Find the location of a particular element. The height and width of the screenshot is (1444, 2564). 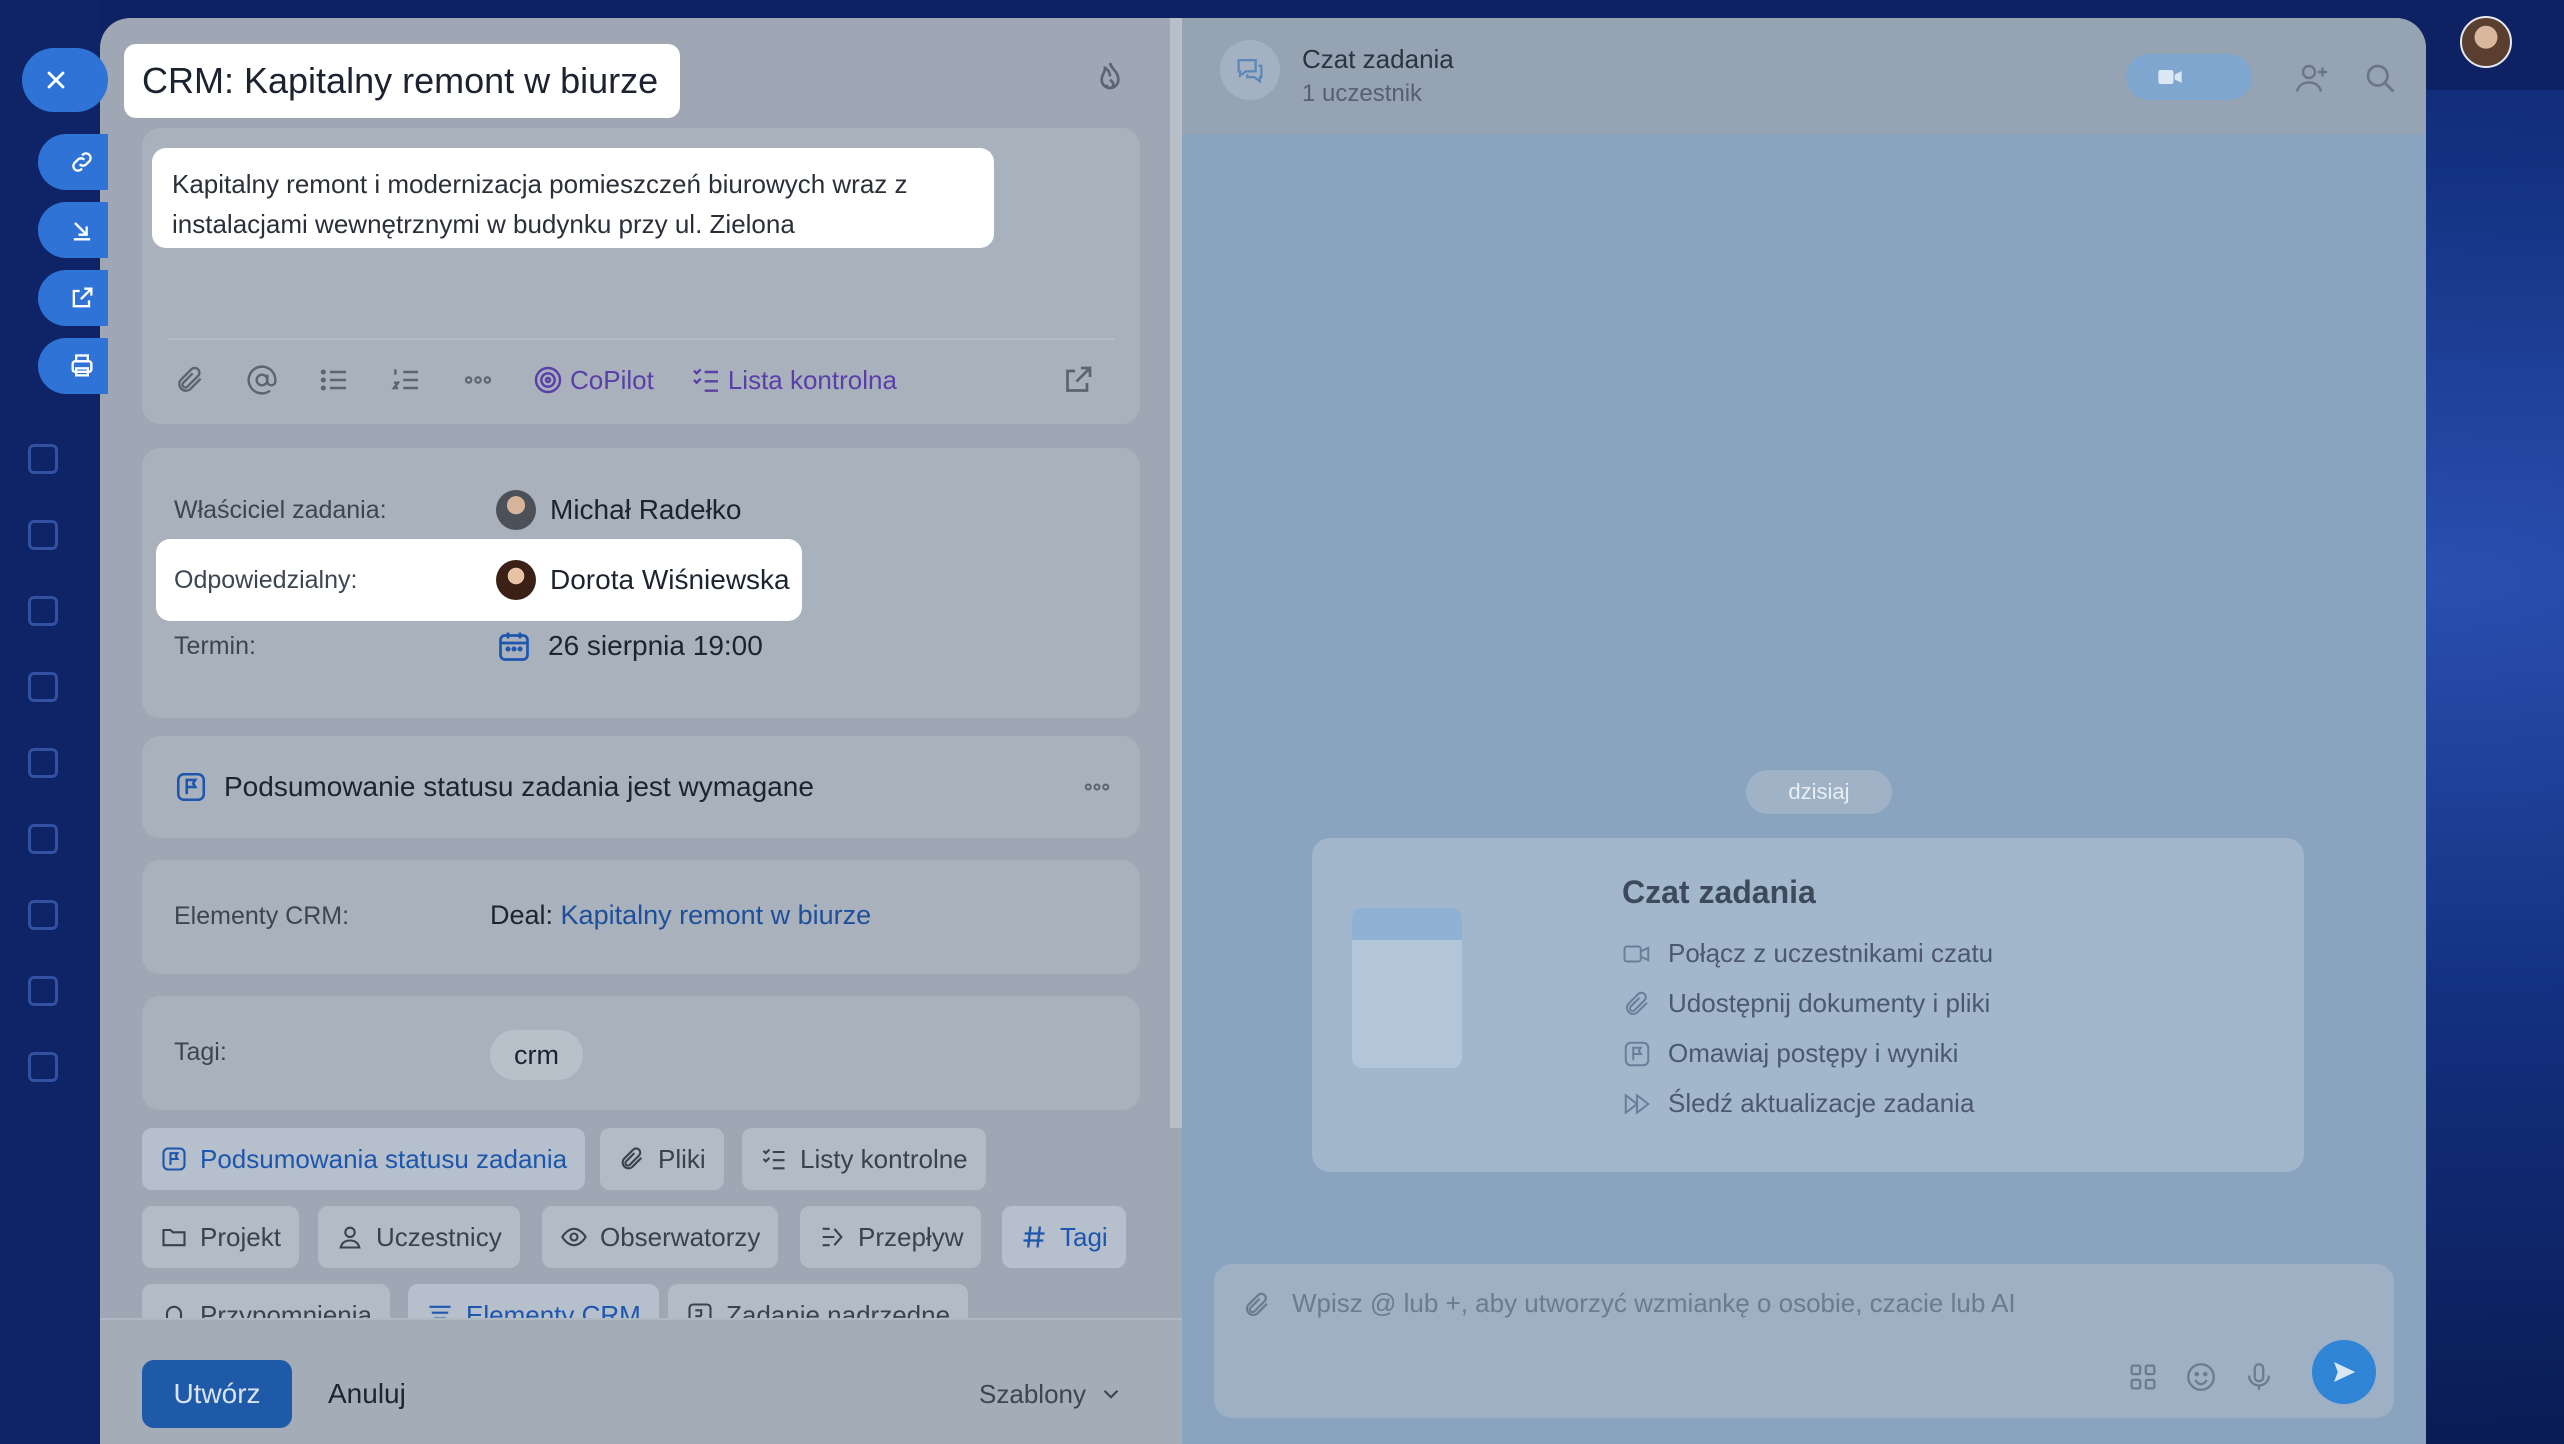

sidebar-store-icon is located at coordinates (43, 915).